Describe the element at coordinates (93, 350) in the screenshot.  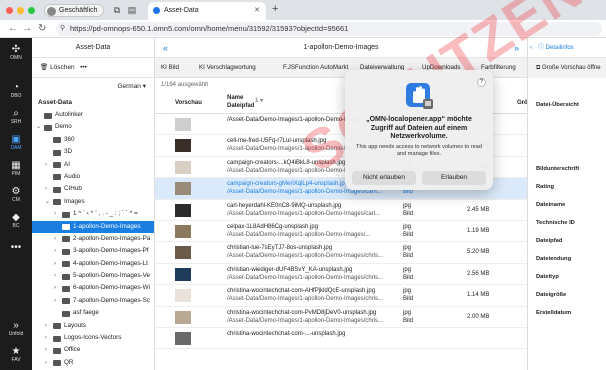
I see `tree-node: › Office` at that location.